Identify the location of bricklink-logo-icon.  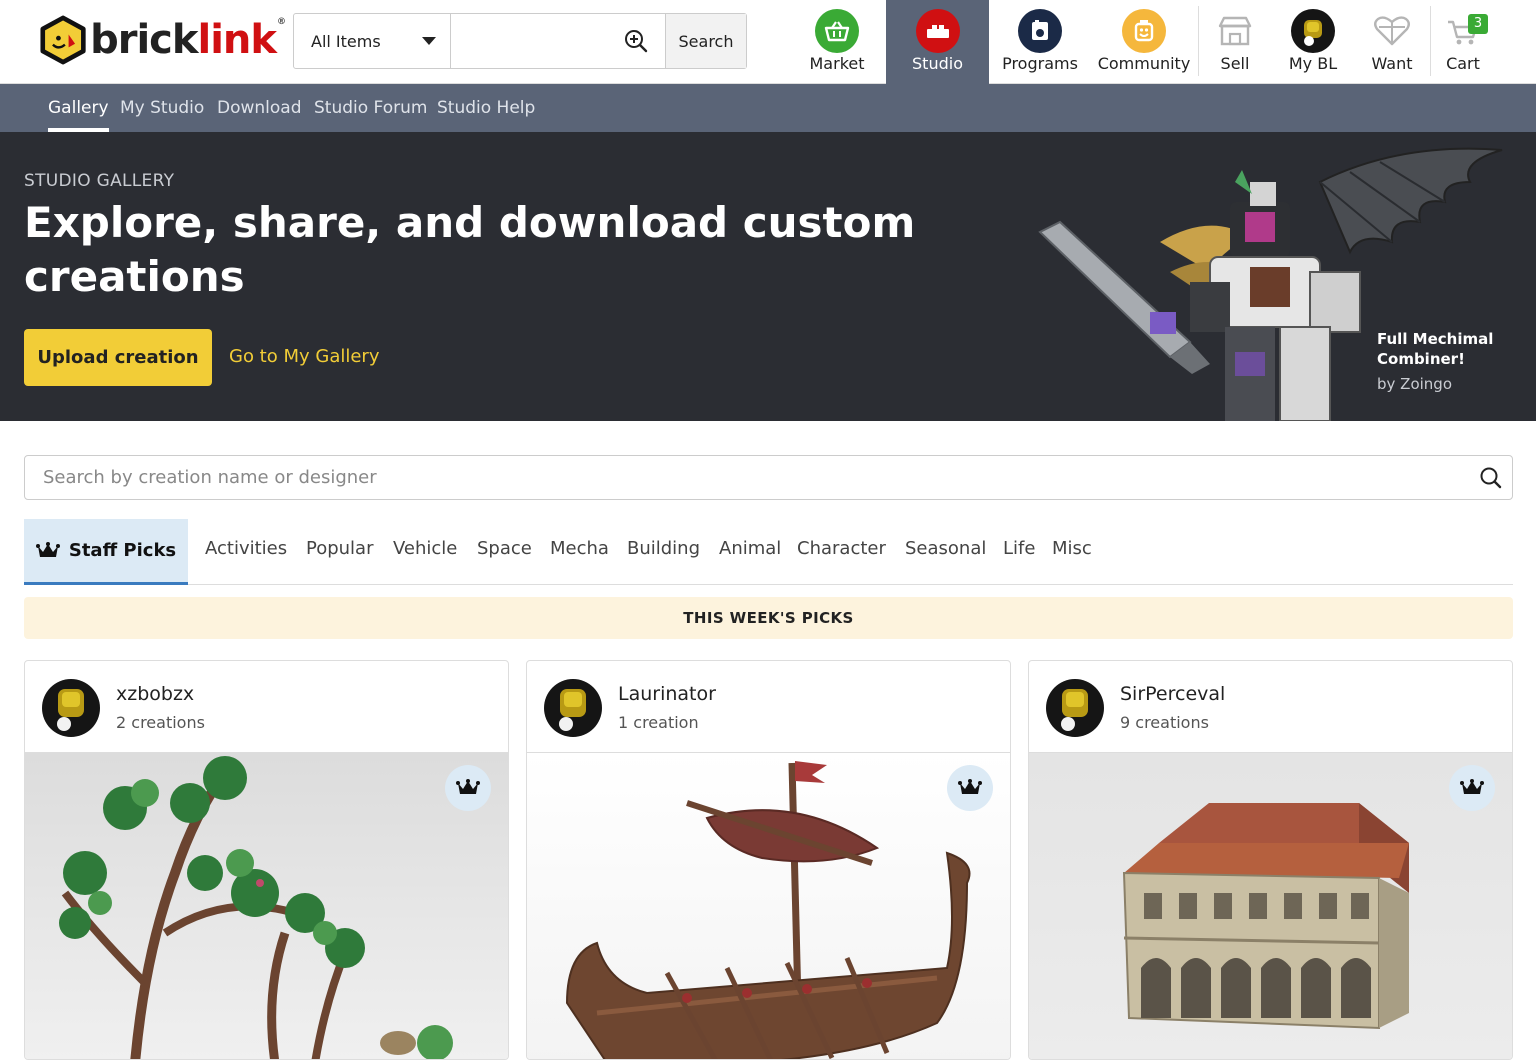
(63, 40).